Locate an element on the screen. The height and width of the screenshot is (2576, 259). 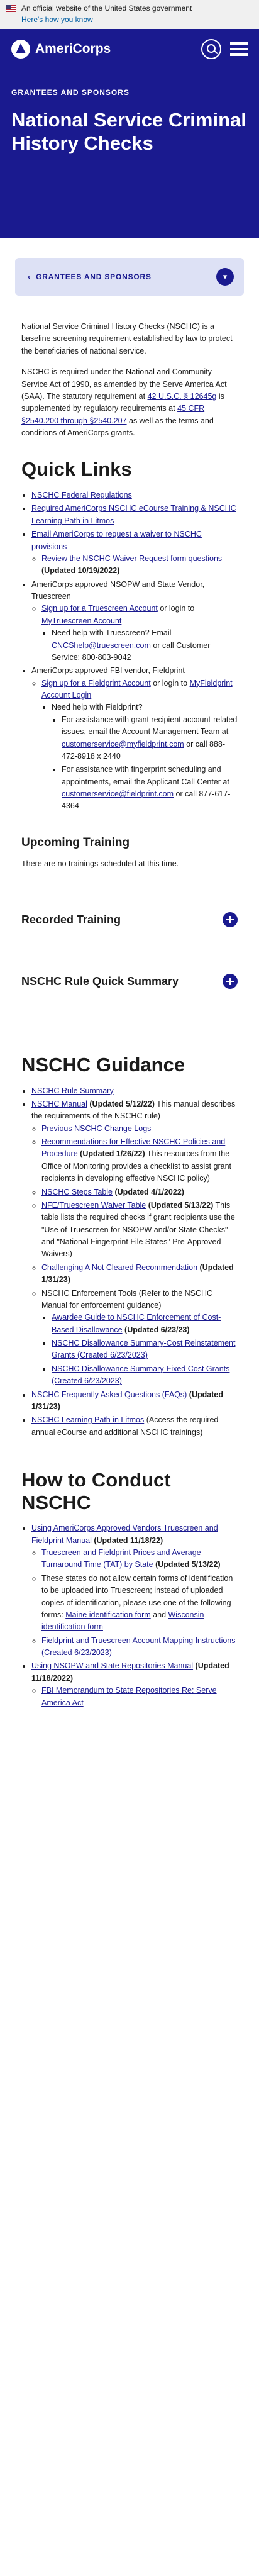
list-item: NSCHC Rule Summary is located at coordinates (134, 1091).